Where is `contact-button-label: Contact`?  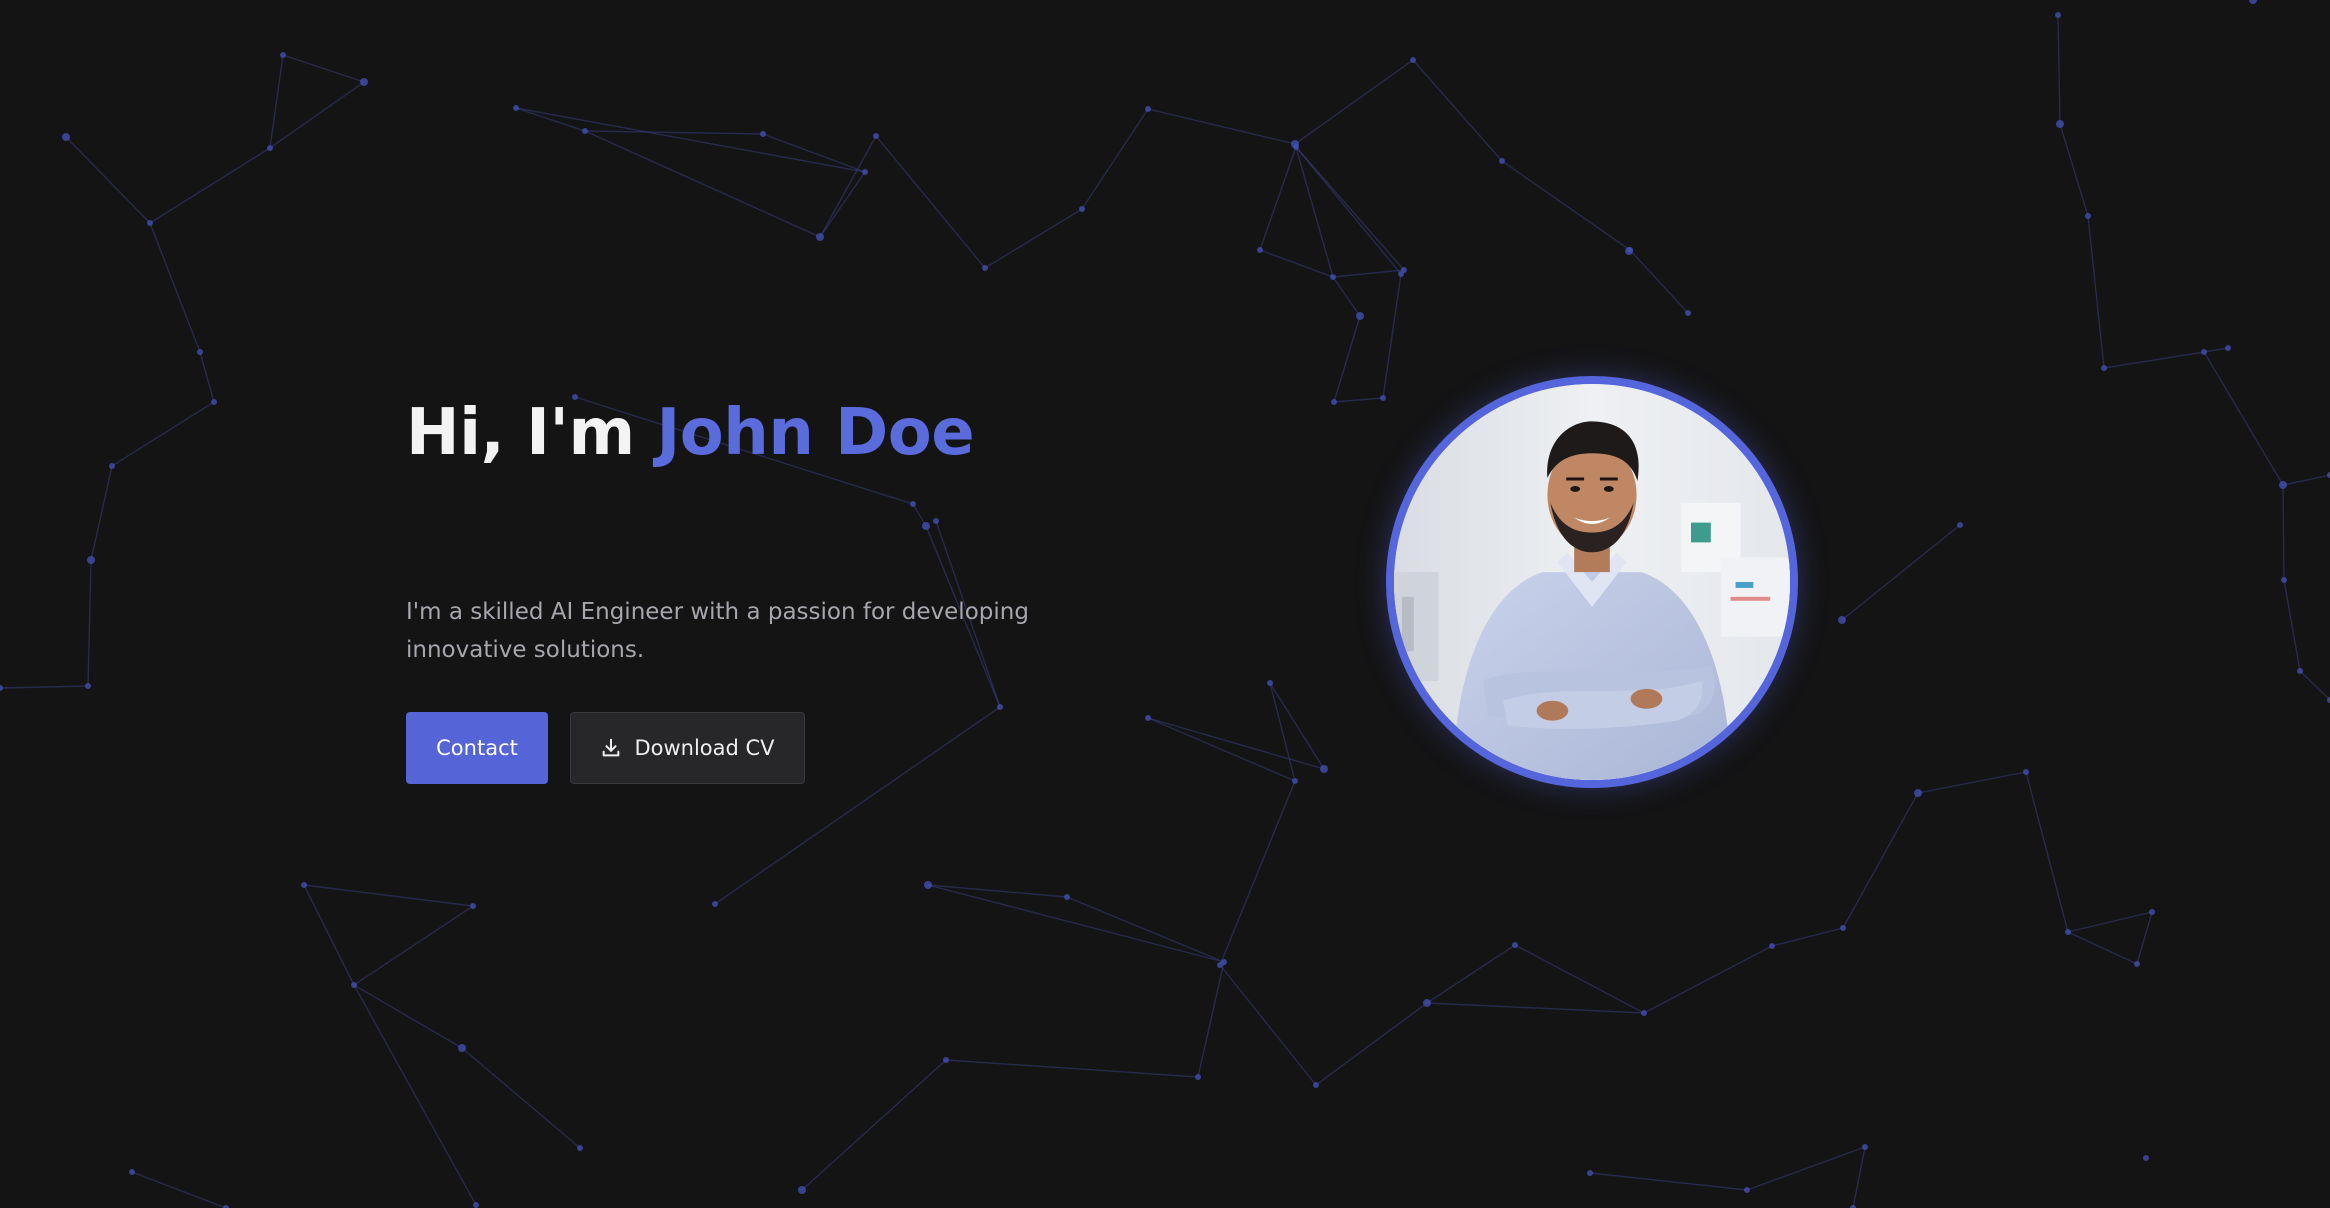 contact-button-label: Contact is located at coordinates (477, 748).